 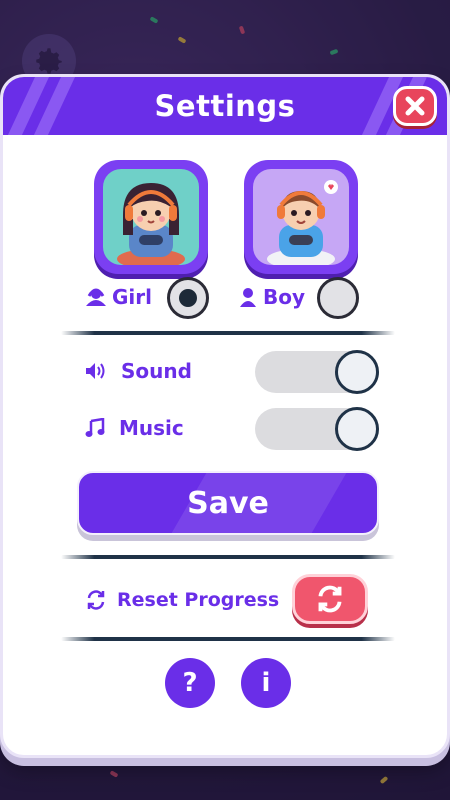 I want to click on boy-label: Boy, so click(x=284, y=297).